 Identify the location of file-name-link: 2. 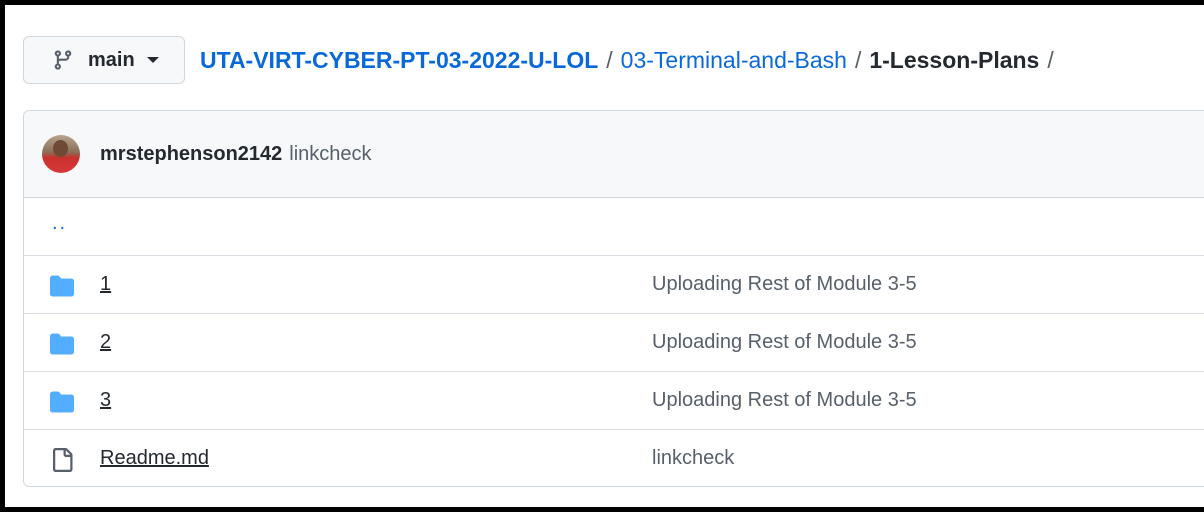
(105, 342).